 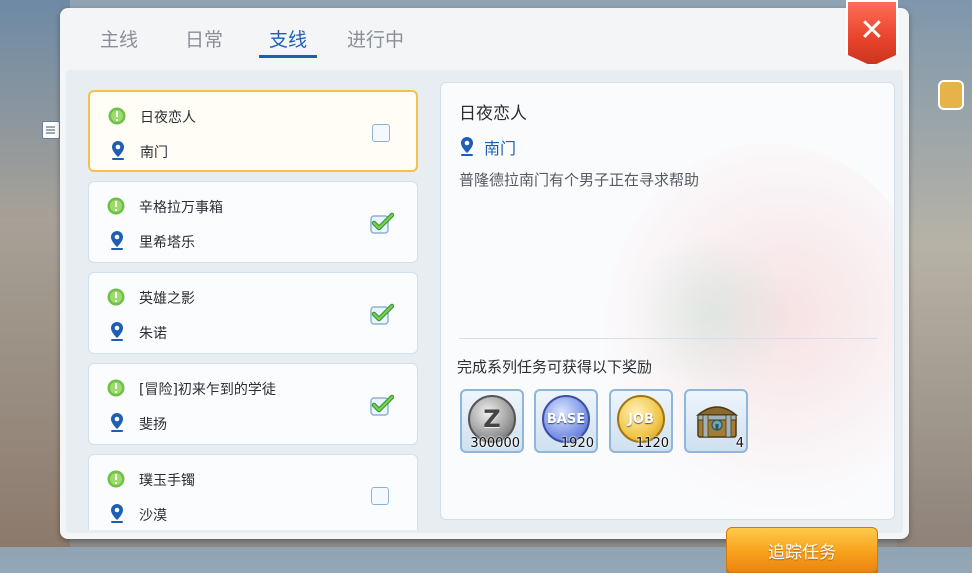 What do you see at coordinates (711, 313) in the screenshot?
I see `character-artwork-secondary` at bounding box center [711, 313].